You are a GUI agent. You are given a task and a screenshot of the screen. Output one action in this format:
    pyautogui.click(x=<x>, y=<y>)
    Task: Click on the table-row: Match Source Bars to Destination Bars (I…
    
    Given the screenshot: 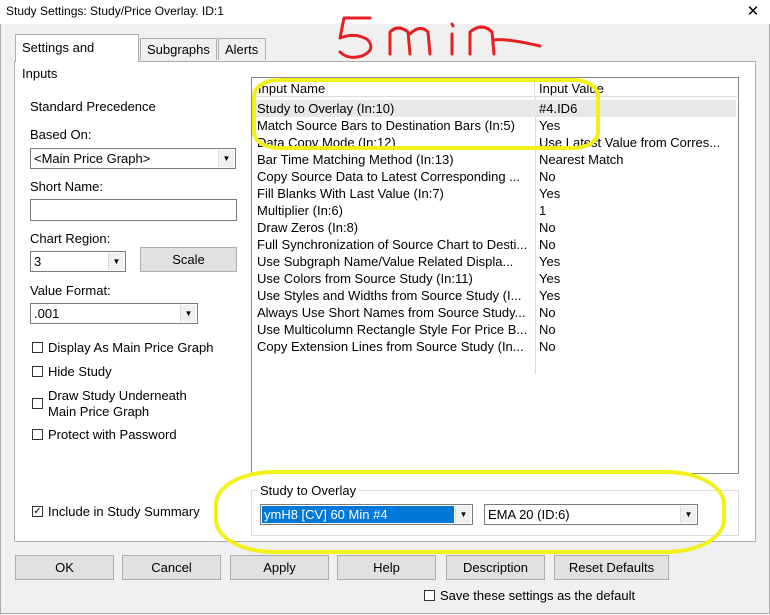 What is the action you would take?
    pyautogui.click(x=495, y=125)
    